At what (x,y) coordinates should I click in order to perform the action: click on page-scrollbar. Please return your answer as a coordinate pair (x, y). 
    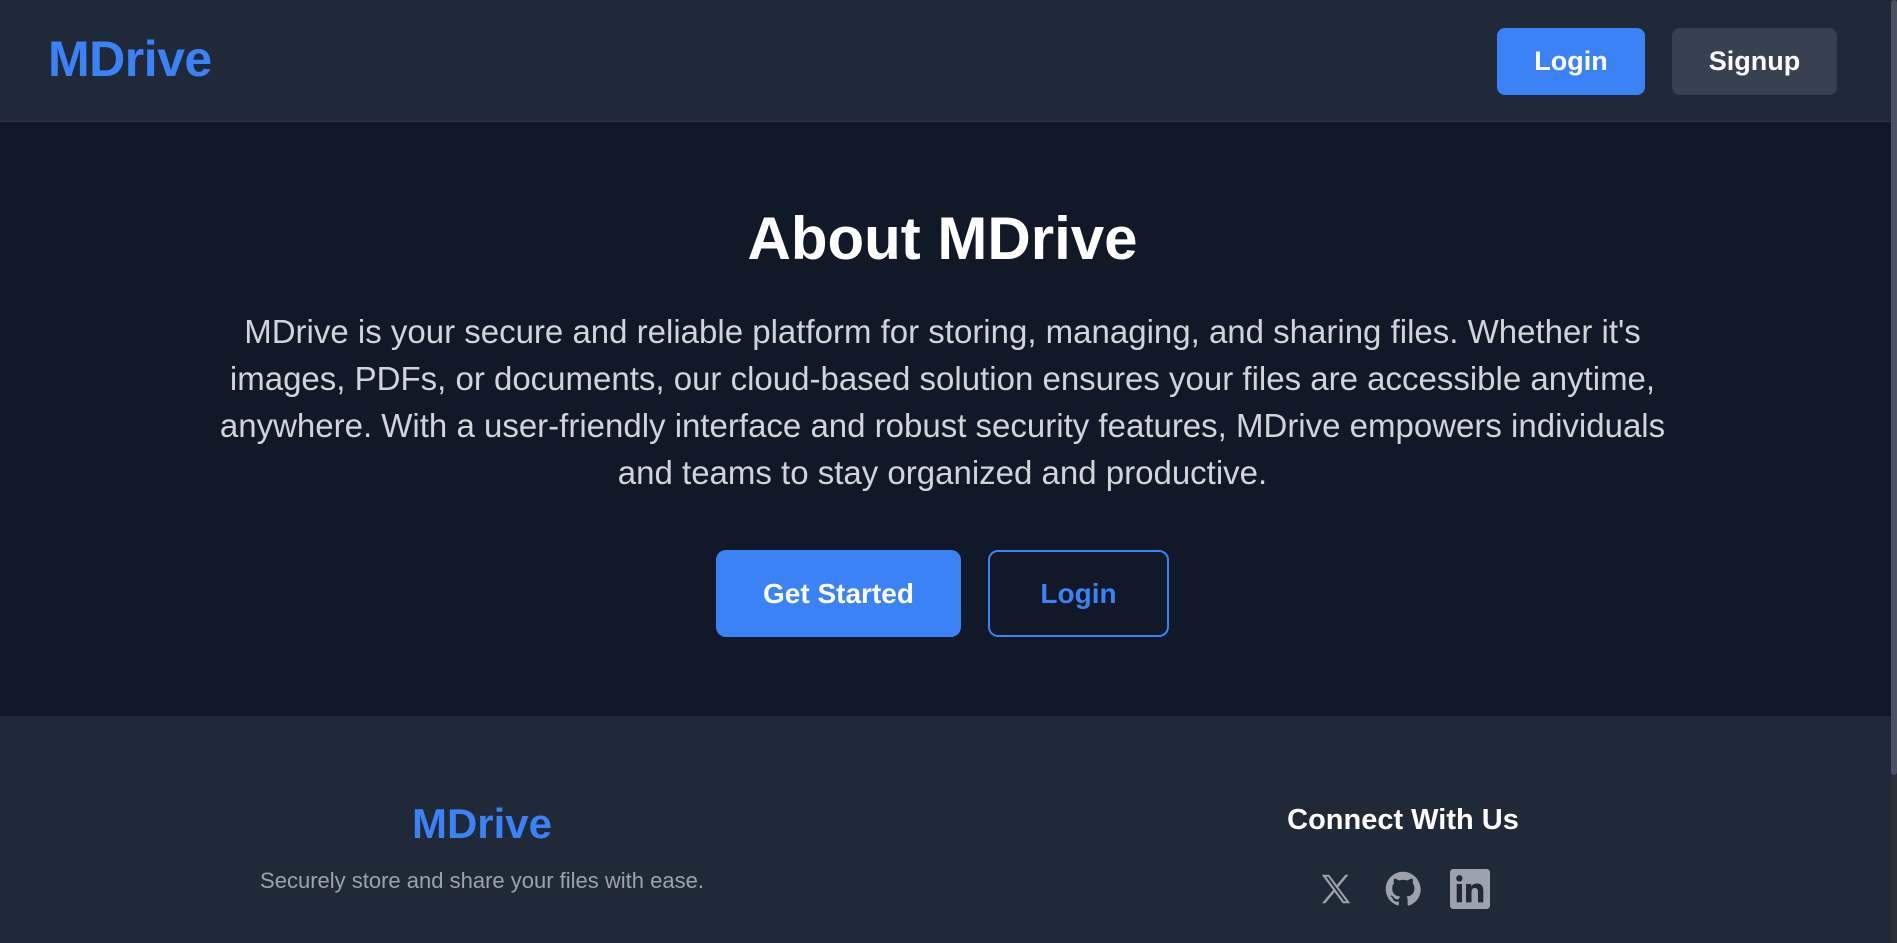
    Looking at the image, I should click on (1894, 471).